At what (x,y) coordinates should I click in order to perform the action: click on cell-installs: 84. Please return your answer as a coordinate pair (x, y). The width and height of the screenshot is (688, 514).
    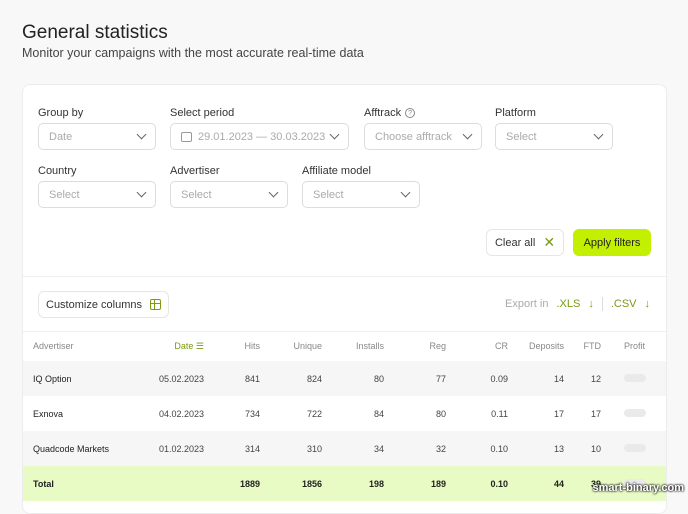
    Looking at the image, I should click on (378, 413).